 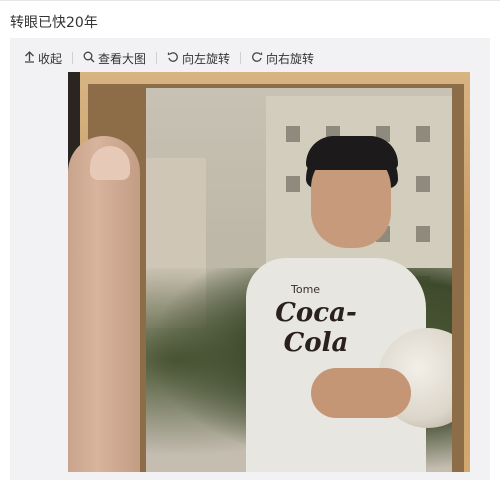 What do you see at coordinates (174, 58) in the screenshot?
I see `rotate-left-icon` at bounding box center [174, 58].